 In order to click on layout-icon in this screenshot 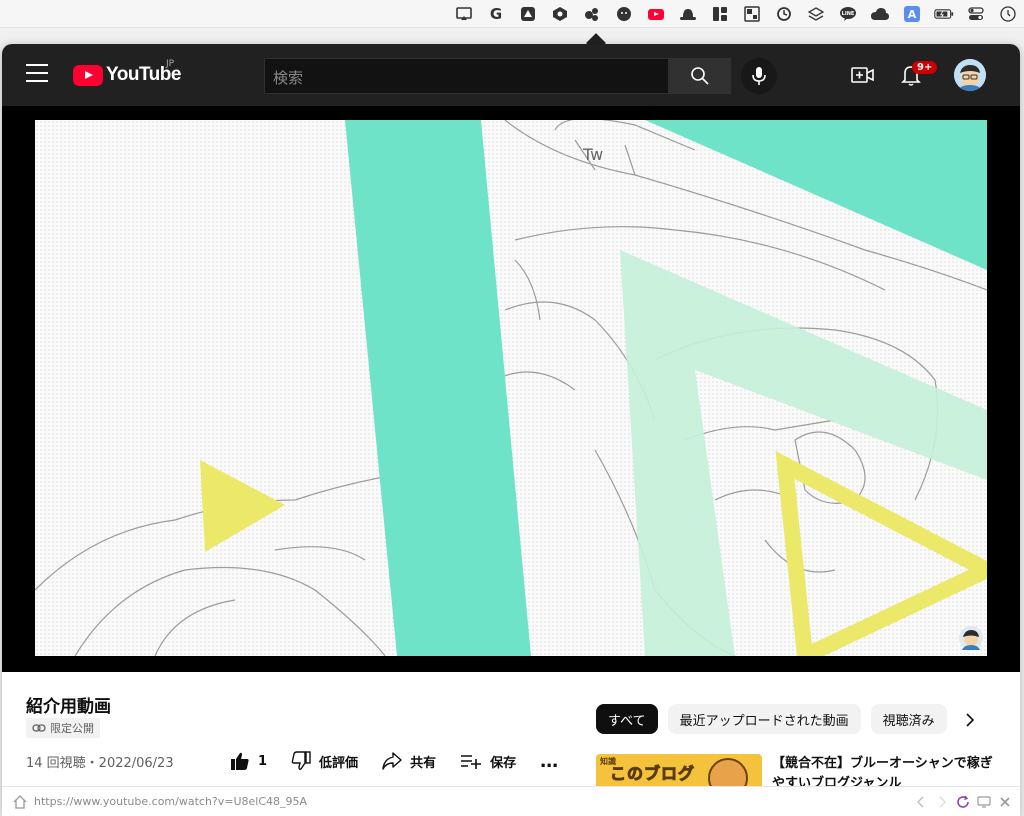, I will do `click(720, 14)`.